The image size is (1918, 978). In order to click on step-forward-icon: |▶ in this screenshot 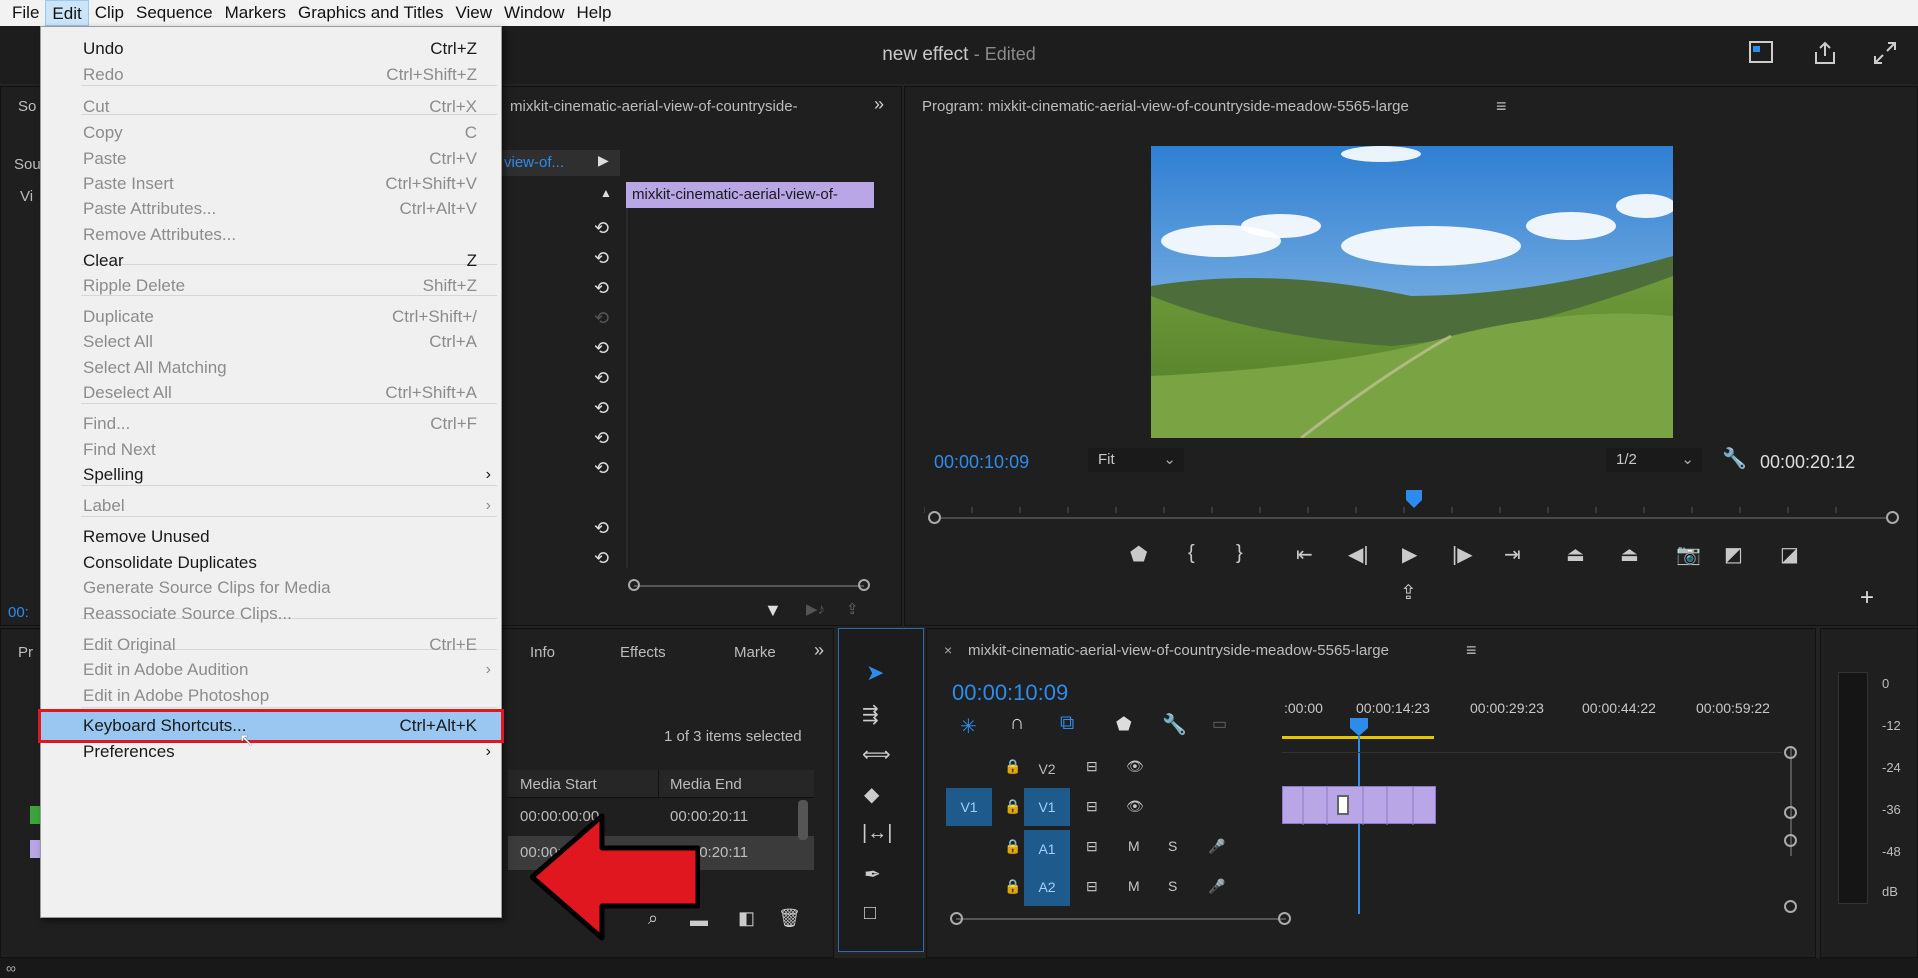, I will do `click(1462, 554)`.